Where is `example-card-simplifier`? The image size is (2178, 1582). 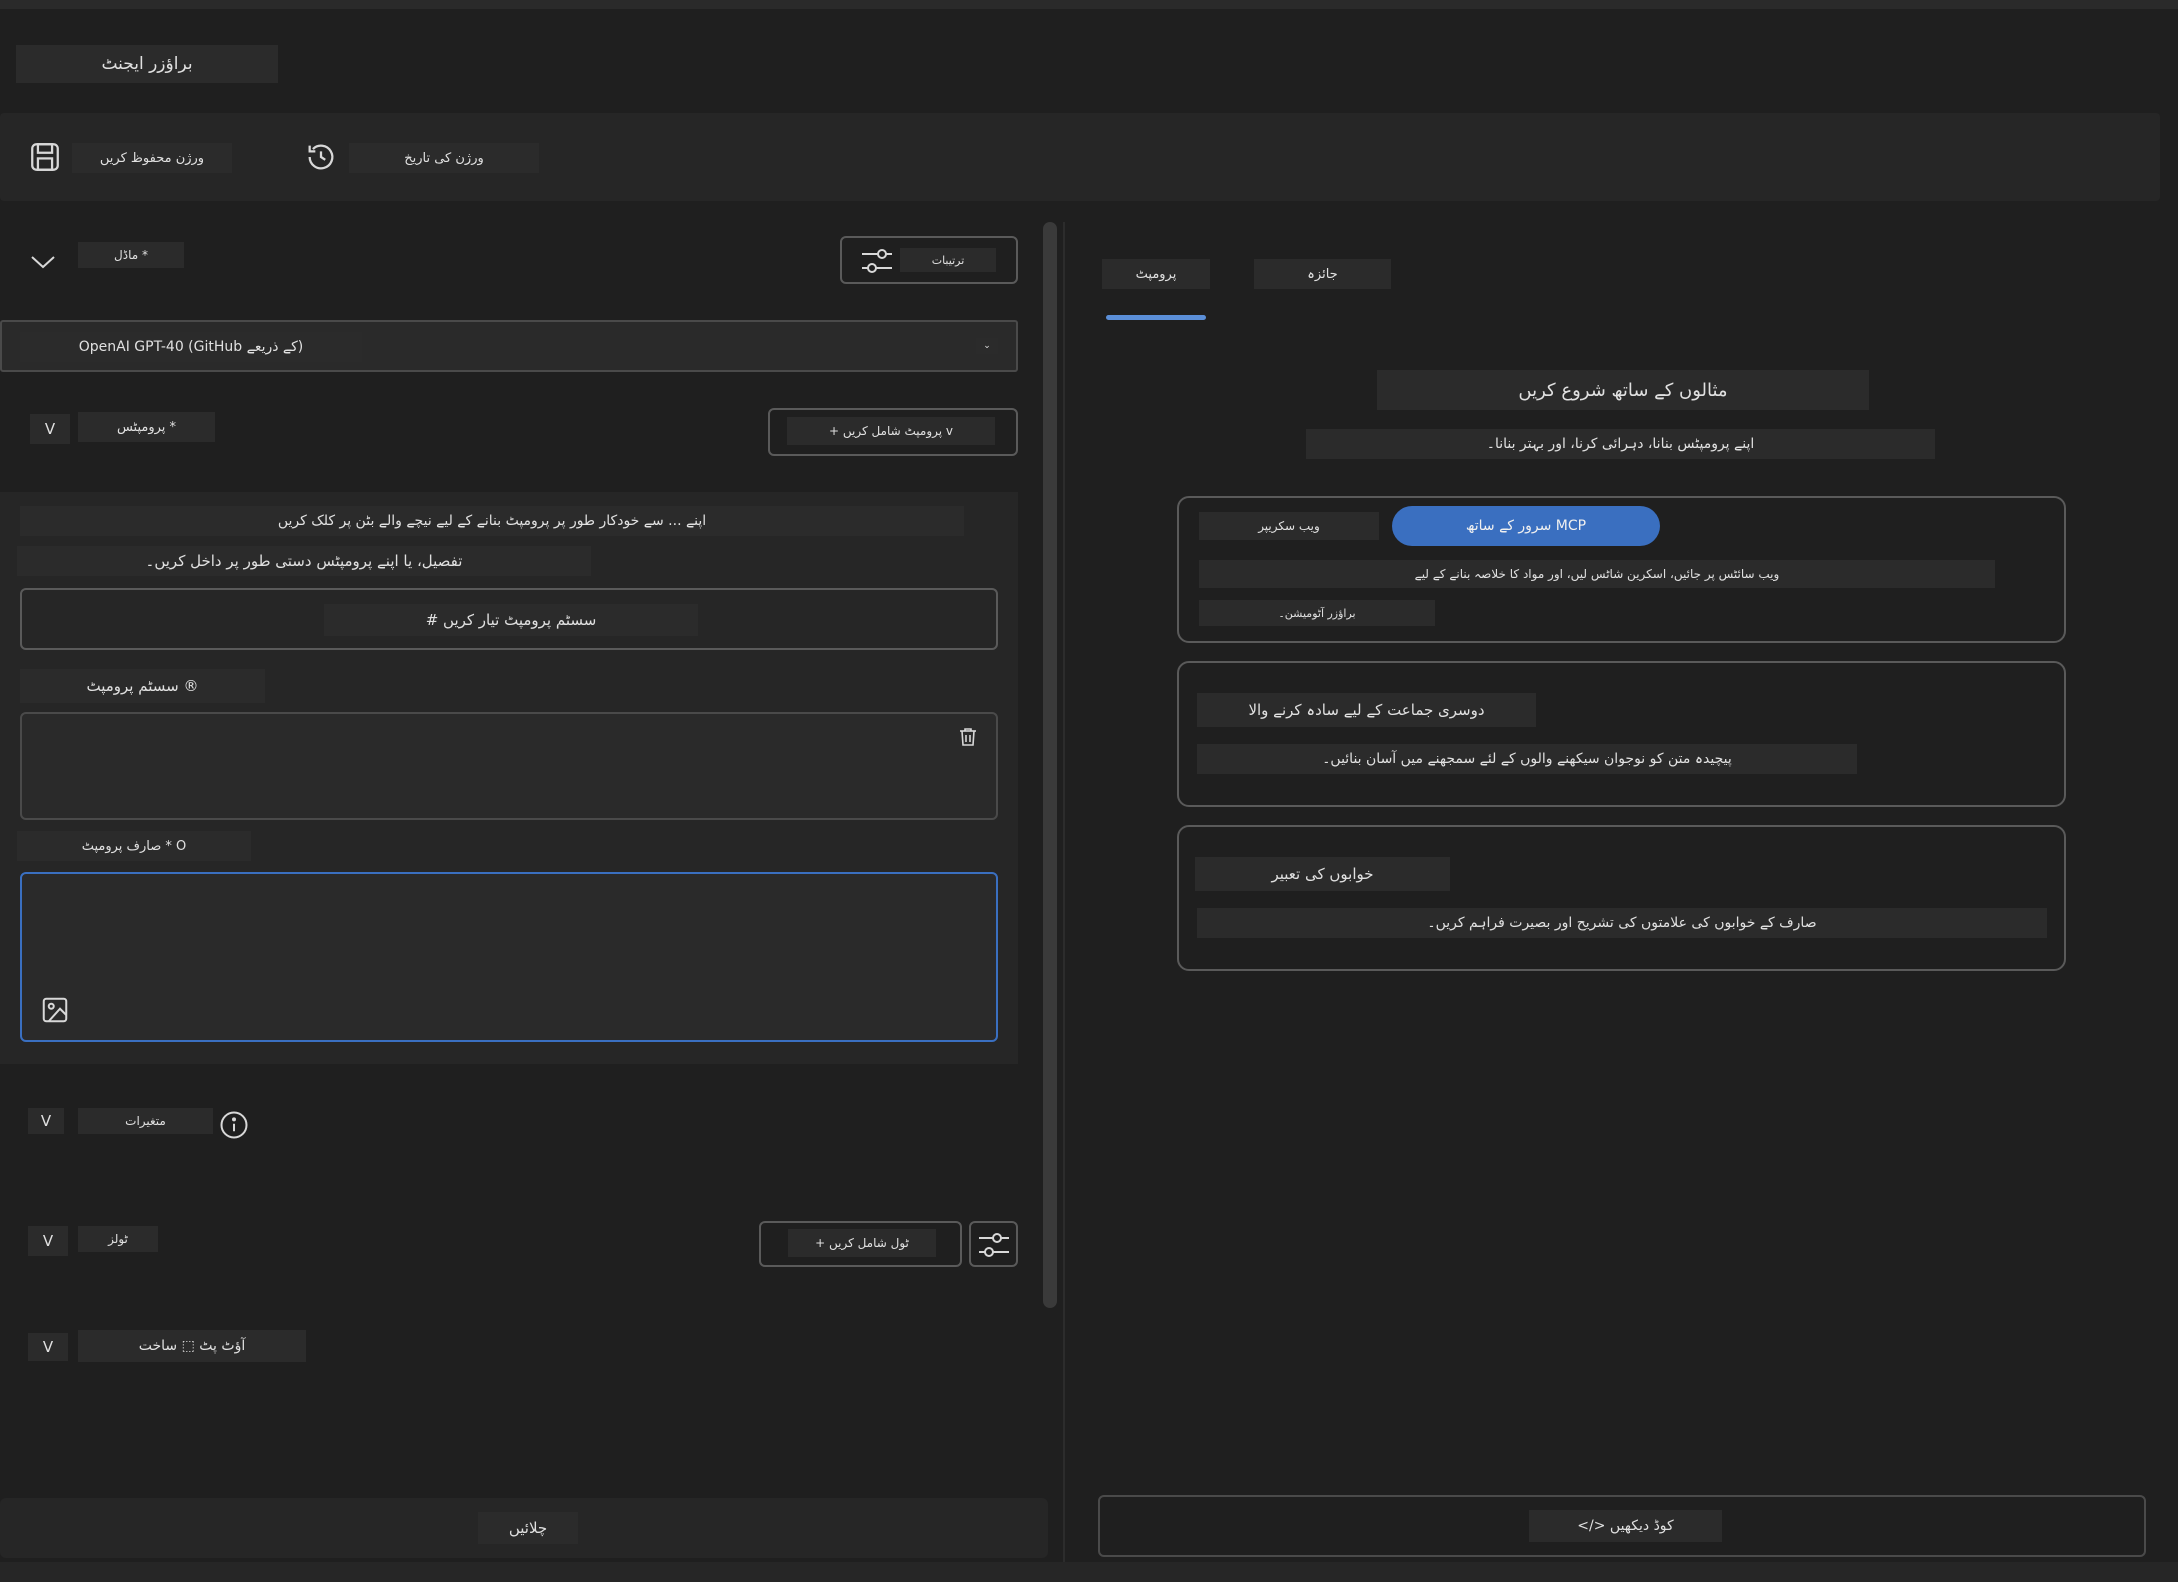
example-card-simplifier is located at coordinates (1621, 734).